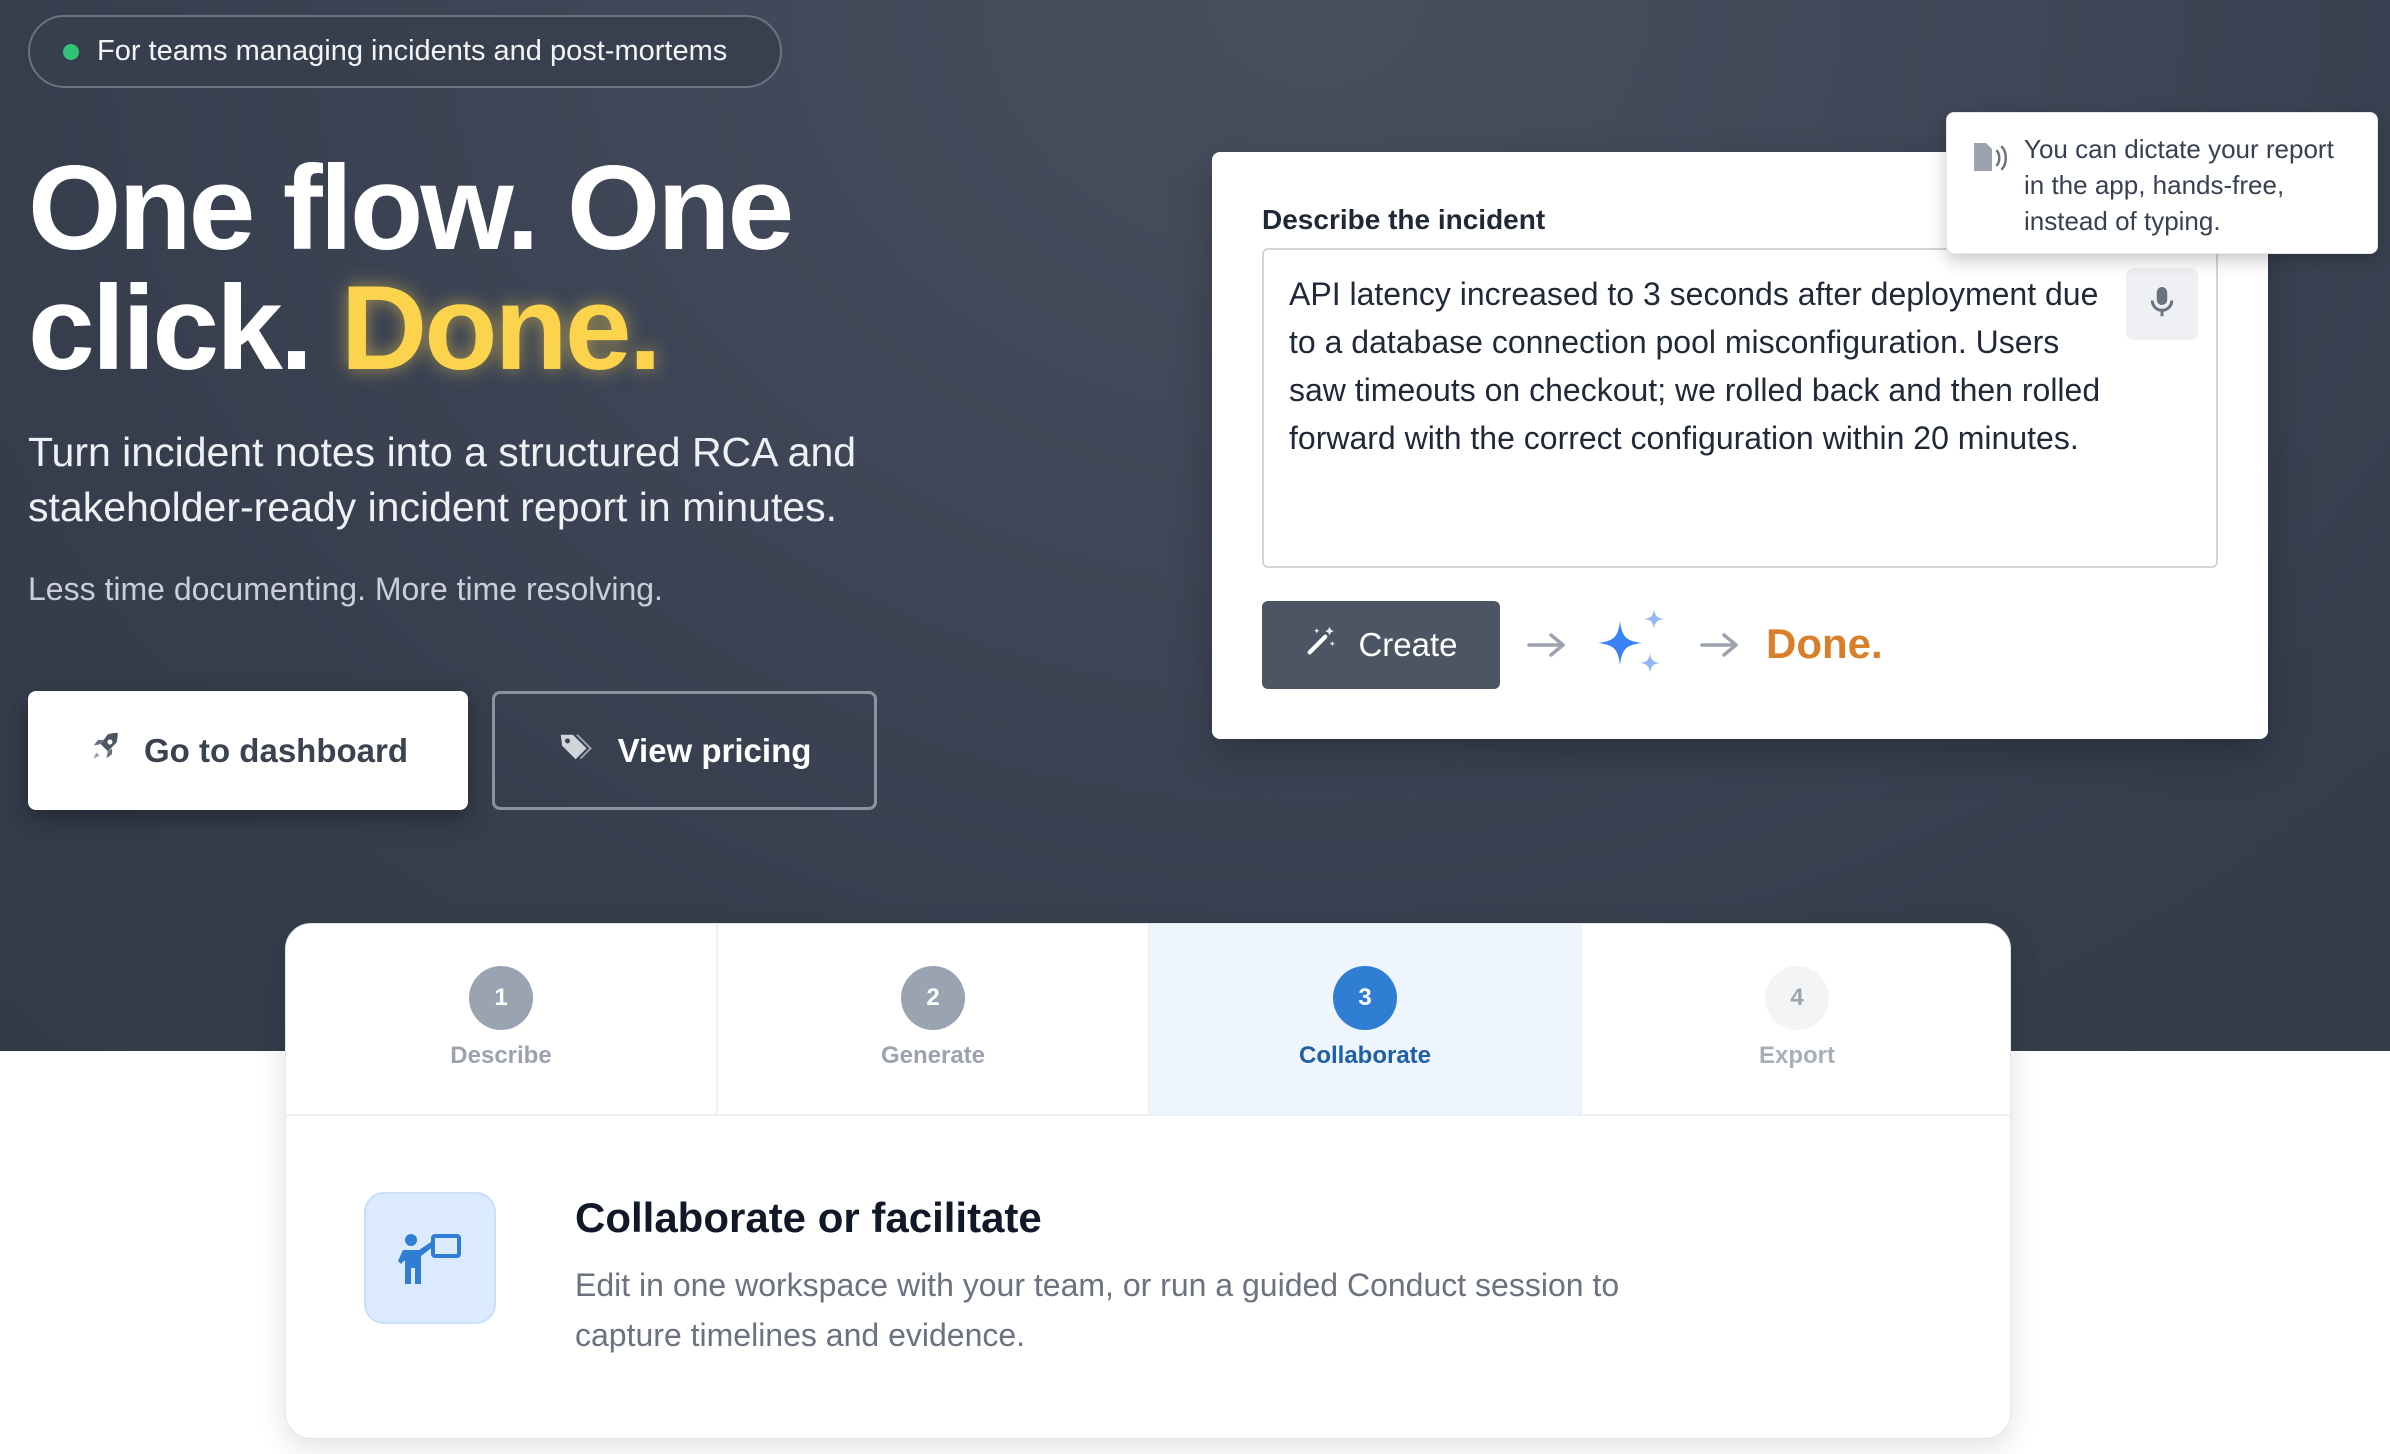 The height and width of the screenshot is (1454, 2390). I want to click on create-button: Create, so click(1381, 645).